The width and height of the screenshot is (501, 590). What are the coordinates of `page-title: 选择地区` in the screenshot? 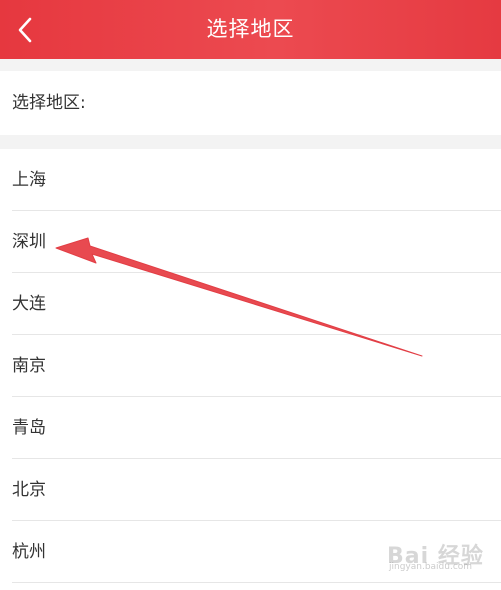 It's located at (250, 29).